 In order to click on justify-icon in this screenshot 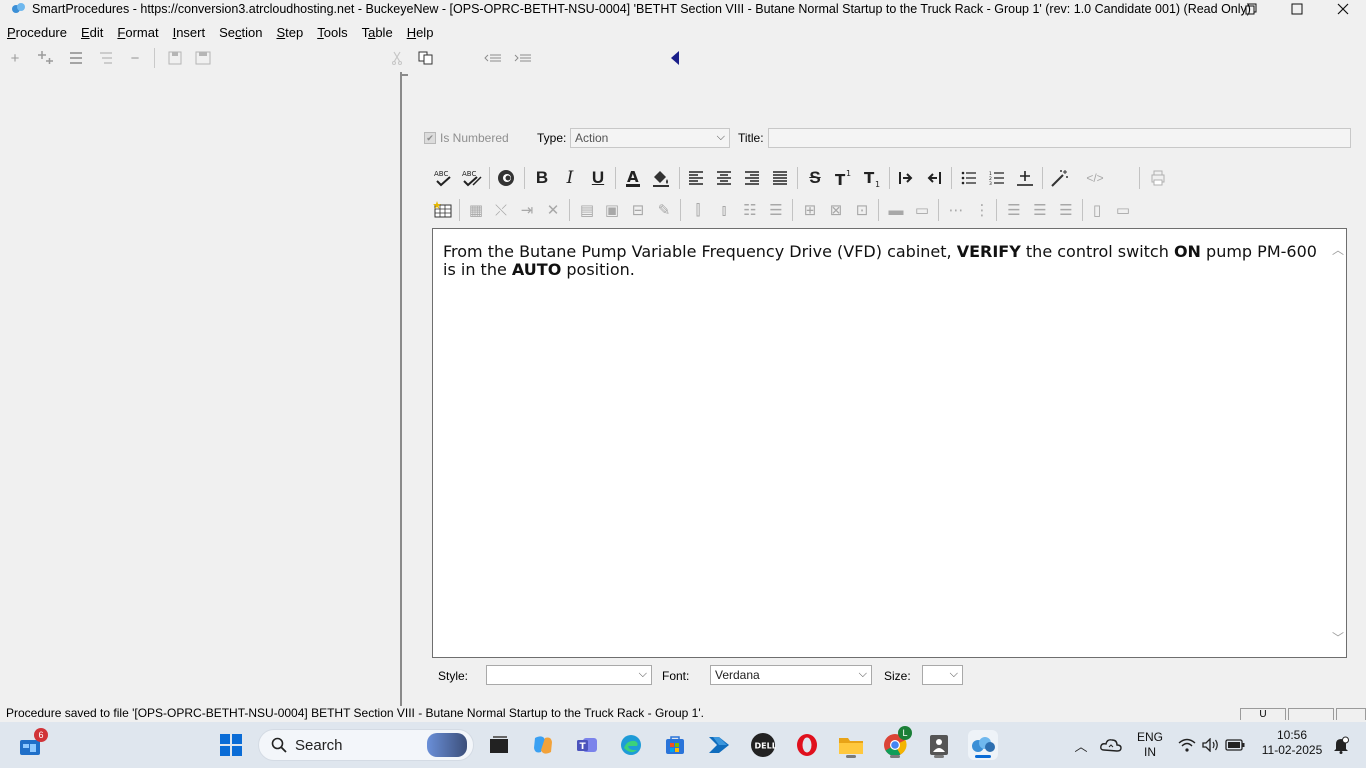, I will do `click(780, 178)`.